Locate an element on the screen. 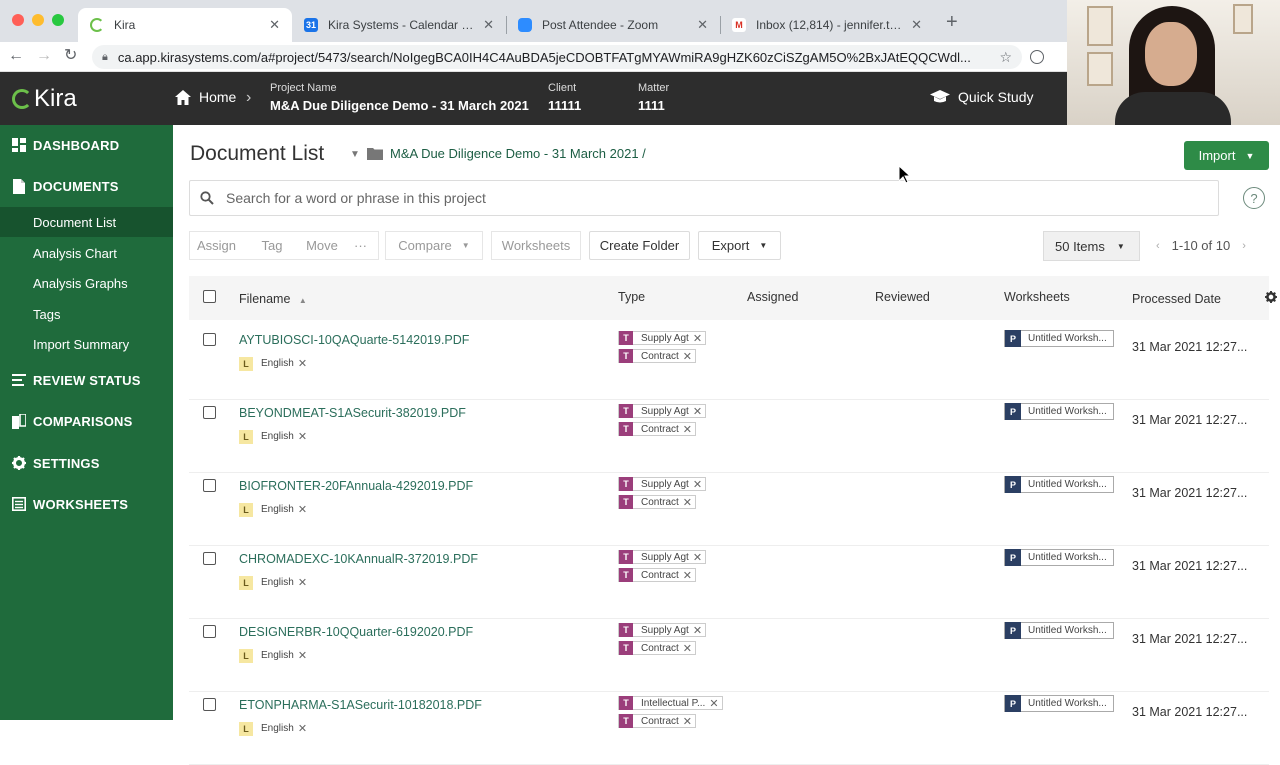 The width and height of the screenshot is (1280, 765). assign-button: Assign is located at coordinates (216, 245).